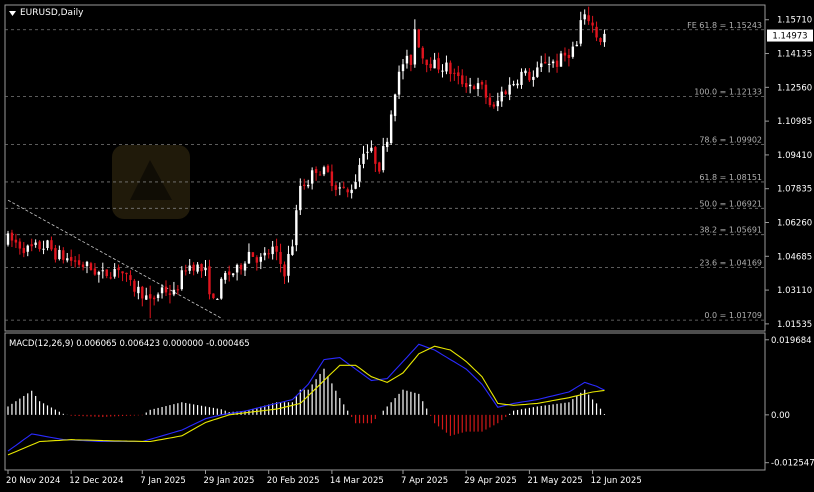 This screenshot has width=814, height=492. I want to click on fib-level-label: 78.6 = 1.09902, so click(730, 139).